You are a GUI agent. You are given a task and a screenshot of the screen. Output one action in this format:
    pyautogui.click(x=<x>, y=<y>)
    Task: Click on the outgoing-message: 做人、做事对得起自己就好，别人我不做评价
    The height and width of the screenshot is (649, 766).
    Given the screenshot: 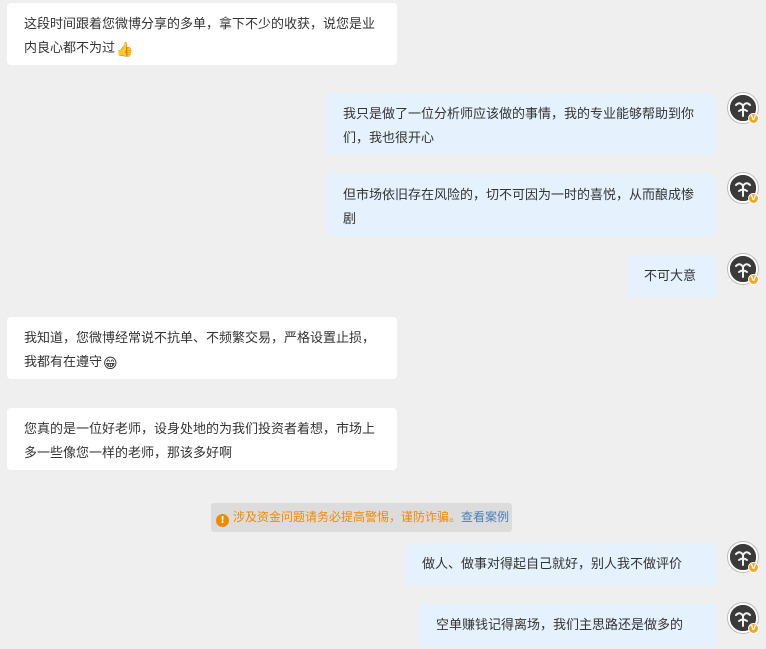 What is the action you would take?
    pyautogui.click(x=561, y=564)
    